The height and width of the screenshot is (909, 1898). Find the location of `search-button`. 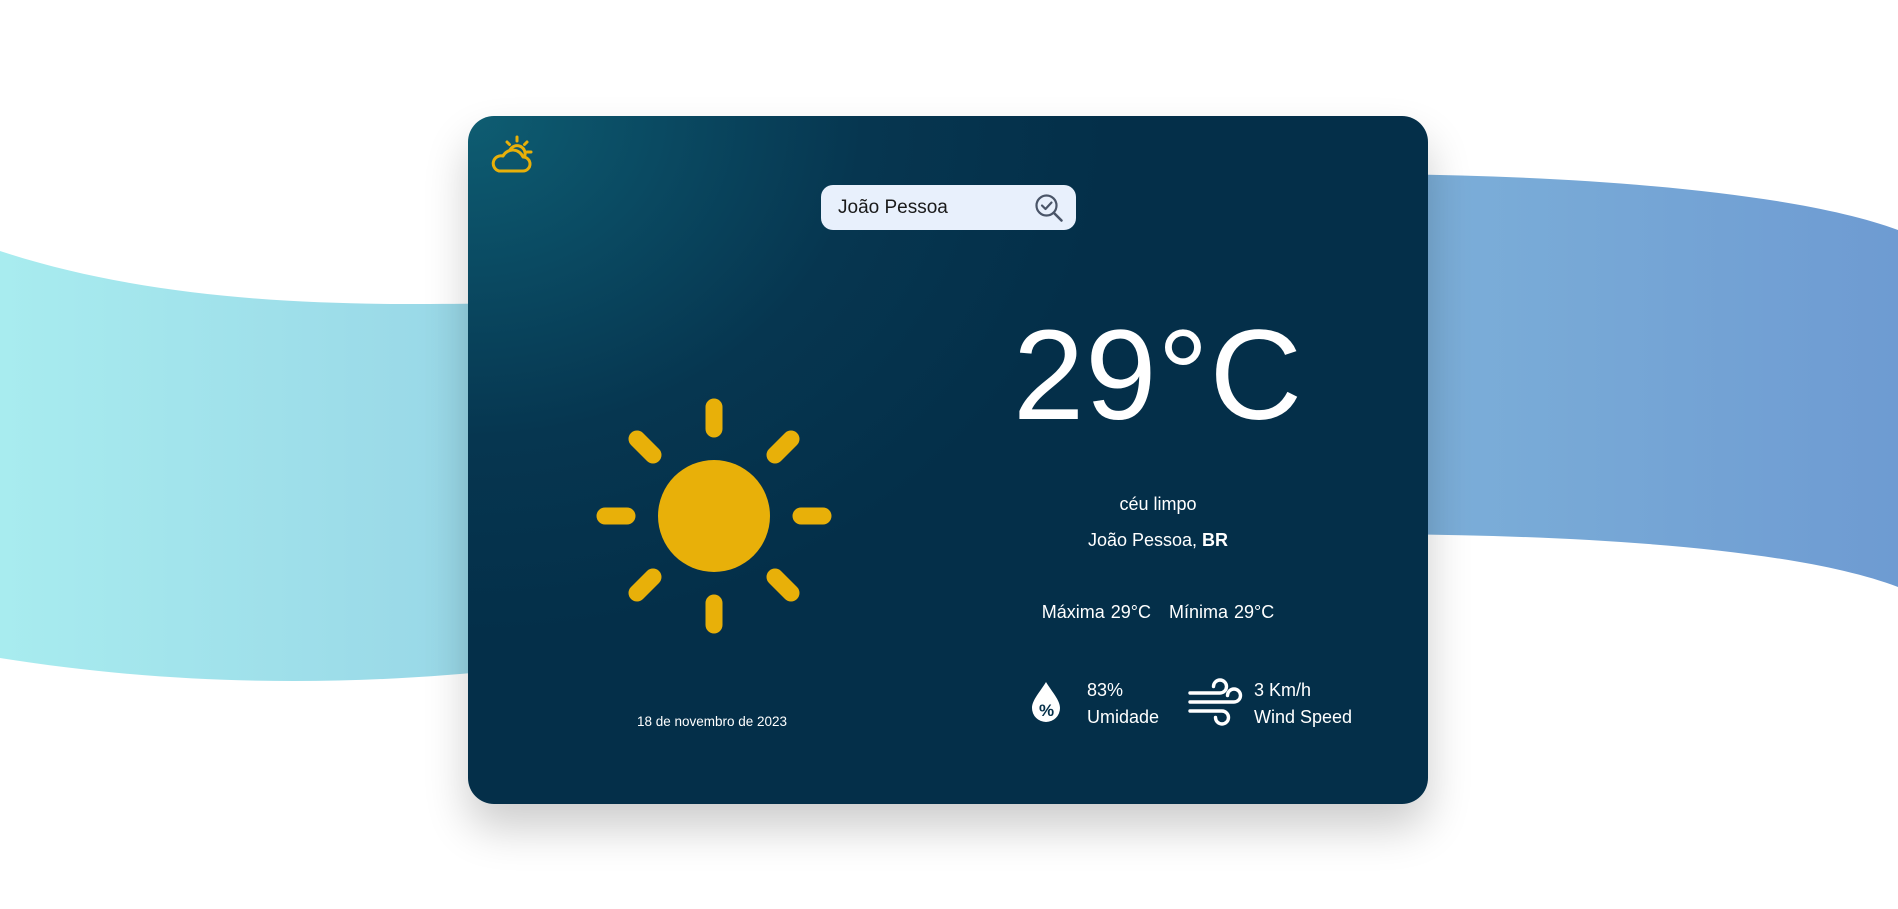

search-button is located at coordinates (1049, 208).